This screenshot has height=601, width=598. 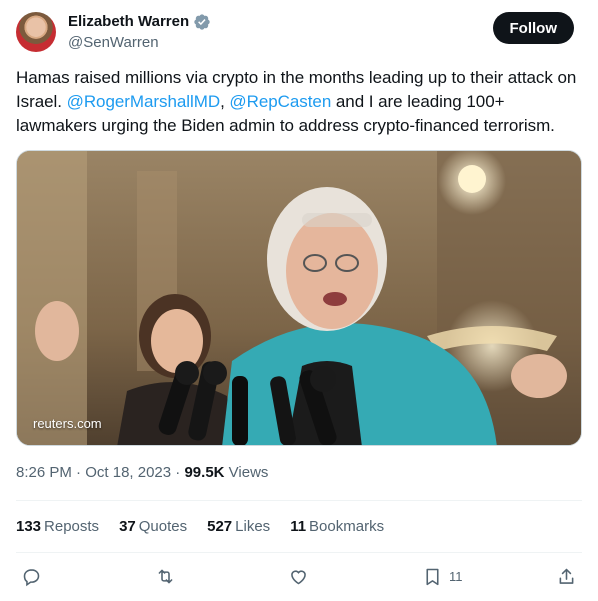 What do you see at coordinates (253, 526) in the screenshot?
I see `stat-label: Likes` at bounding box center [253, 526].